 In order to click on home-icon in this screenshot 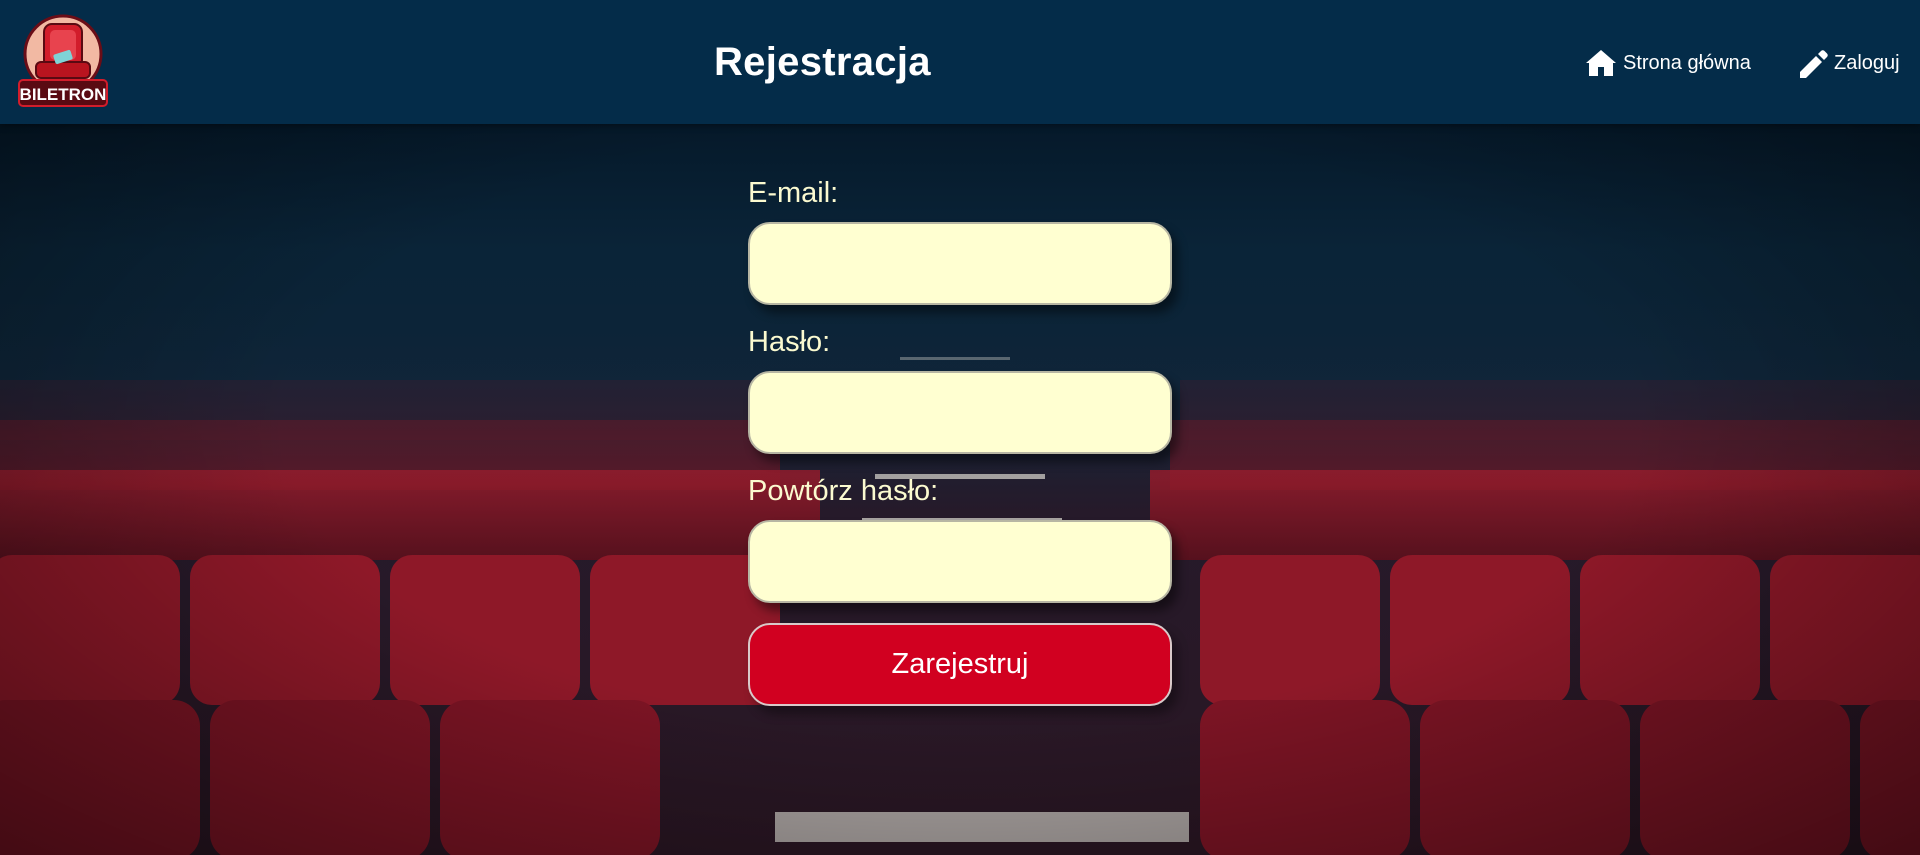, I will do `click(1601, 63)`.